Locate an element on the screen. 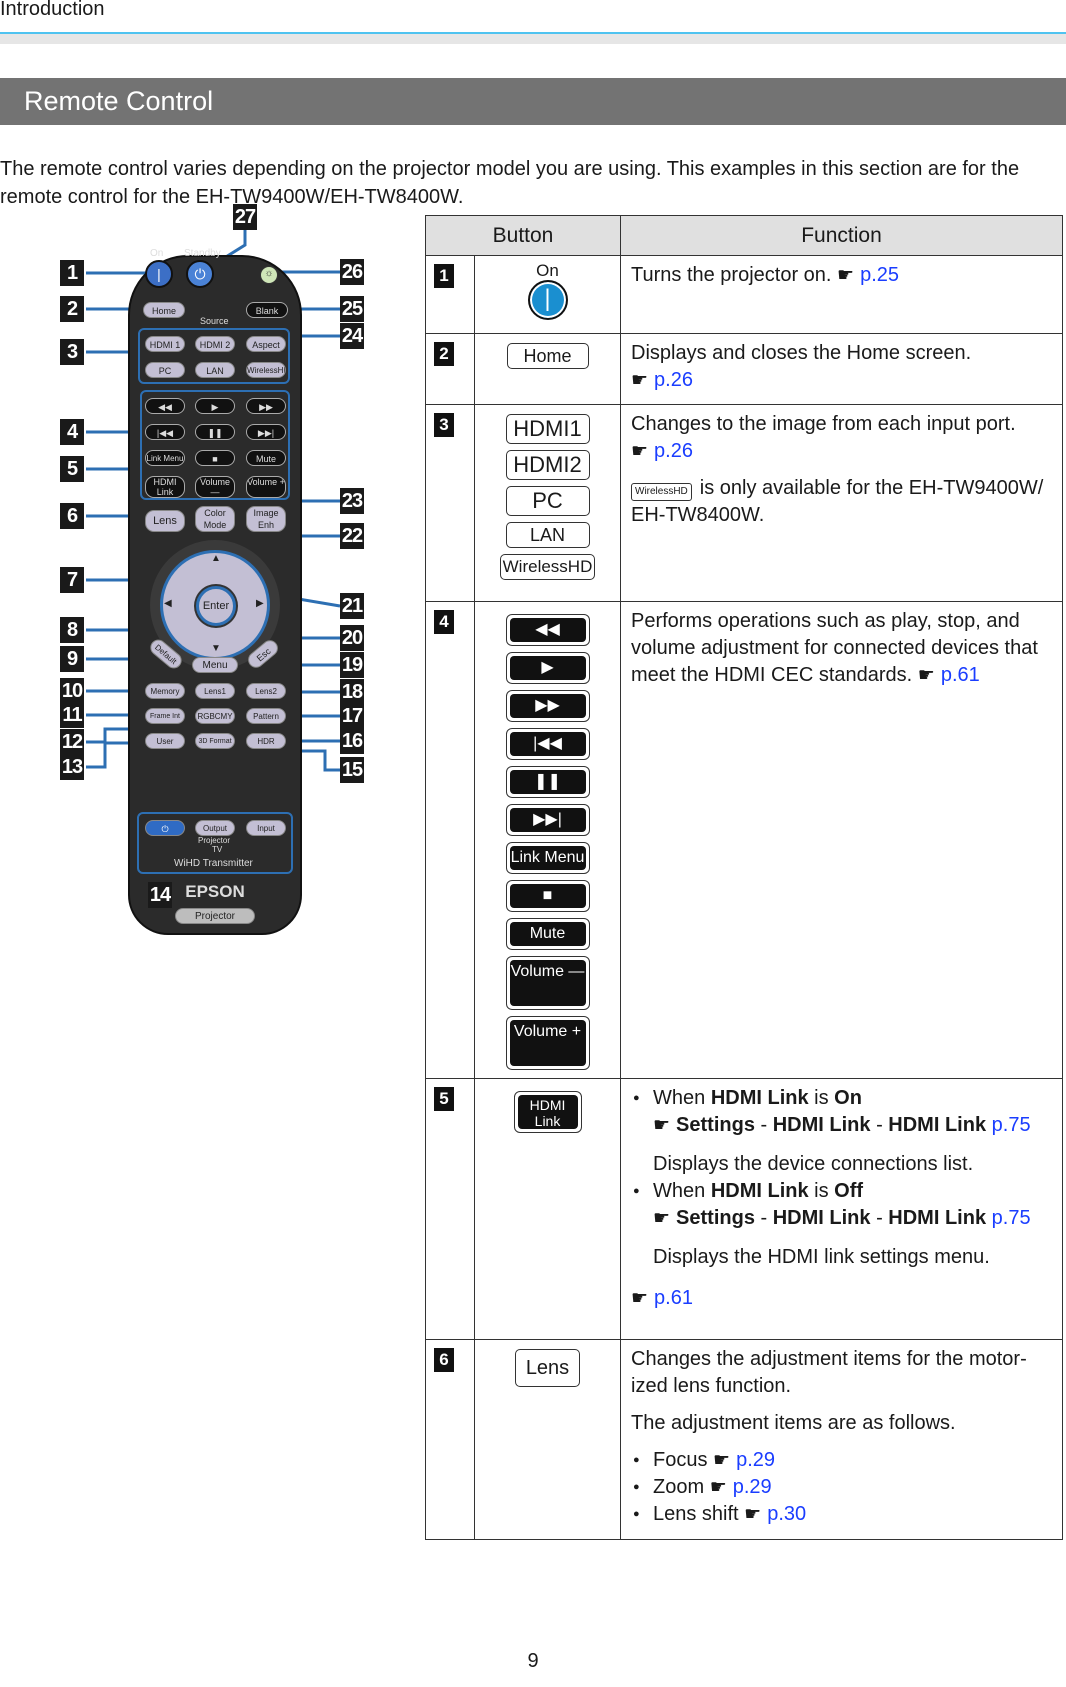 Image resolution: width=1066 pixels, height=1687 pixels. home-button-glyph: Home is located at coordinates (547, 356).